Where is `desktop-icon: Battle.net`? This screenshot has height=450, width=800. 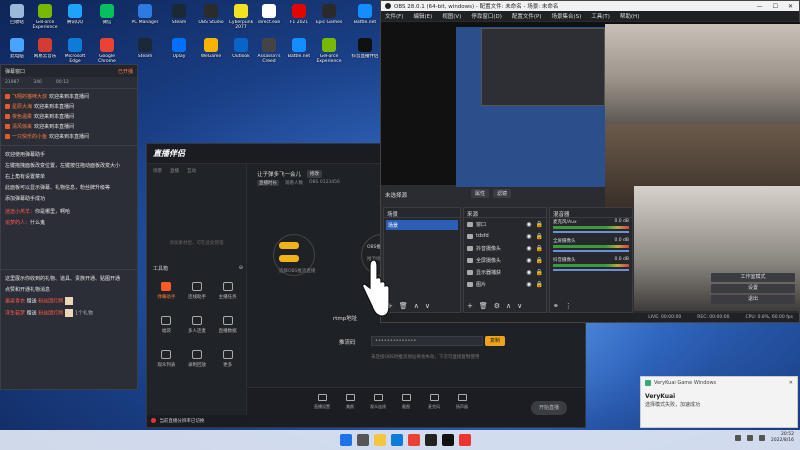 desktop-icon: Battle.net is located at coordinates (299, 53).